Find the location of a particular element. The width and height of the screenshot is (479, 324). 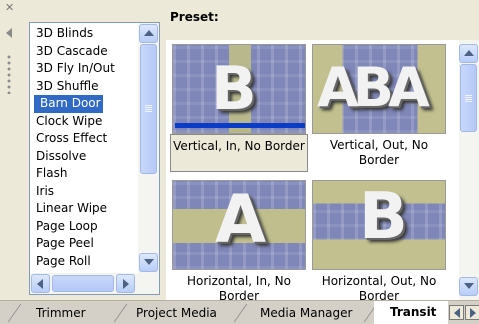

list-vertical-scrollbar is located at coordinates (148, 148).